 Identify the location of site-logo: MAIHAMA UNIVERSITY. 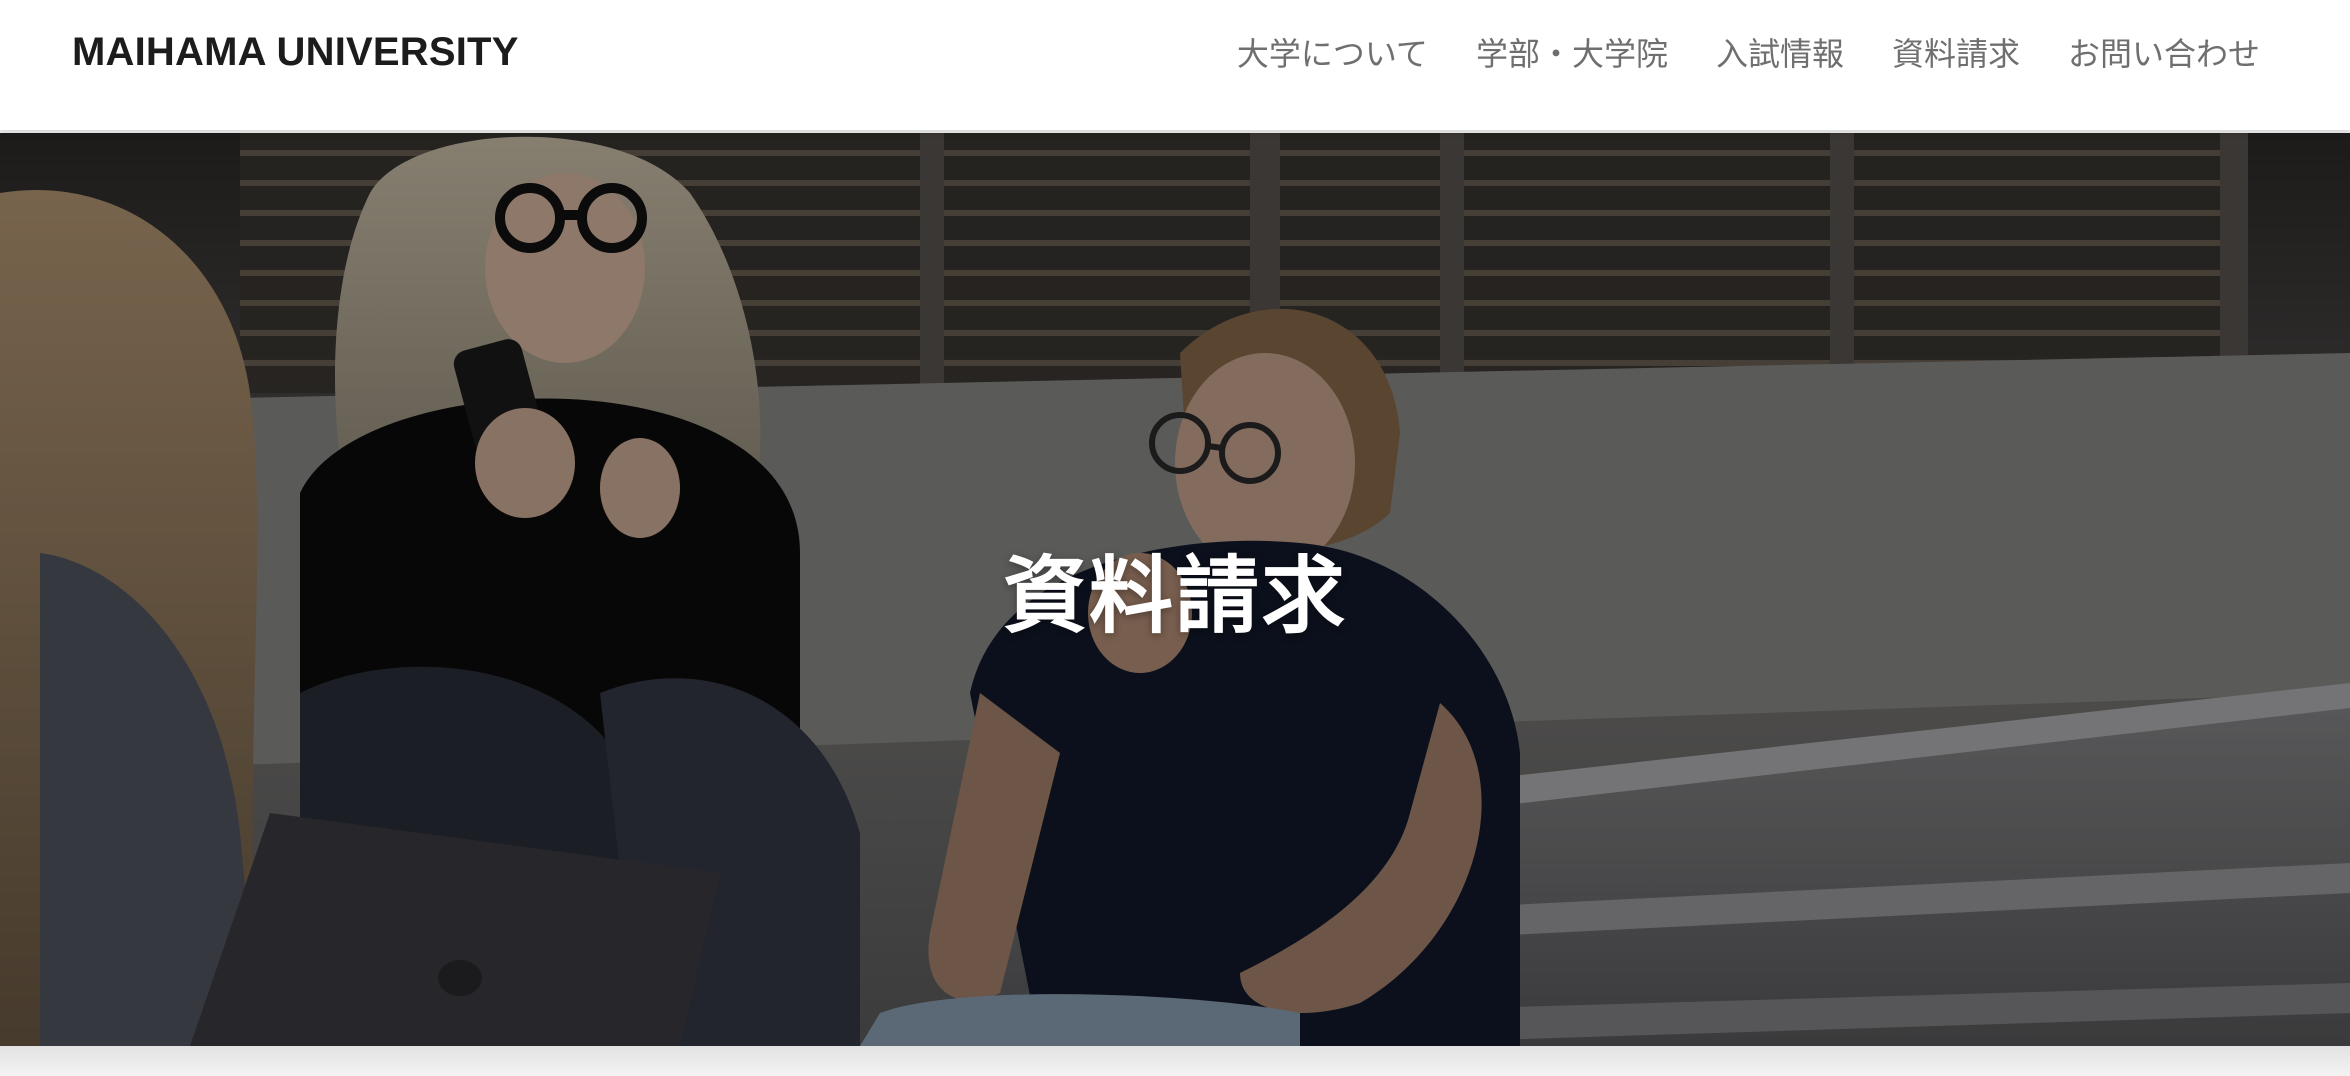
(295, 52).